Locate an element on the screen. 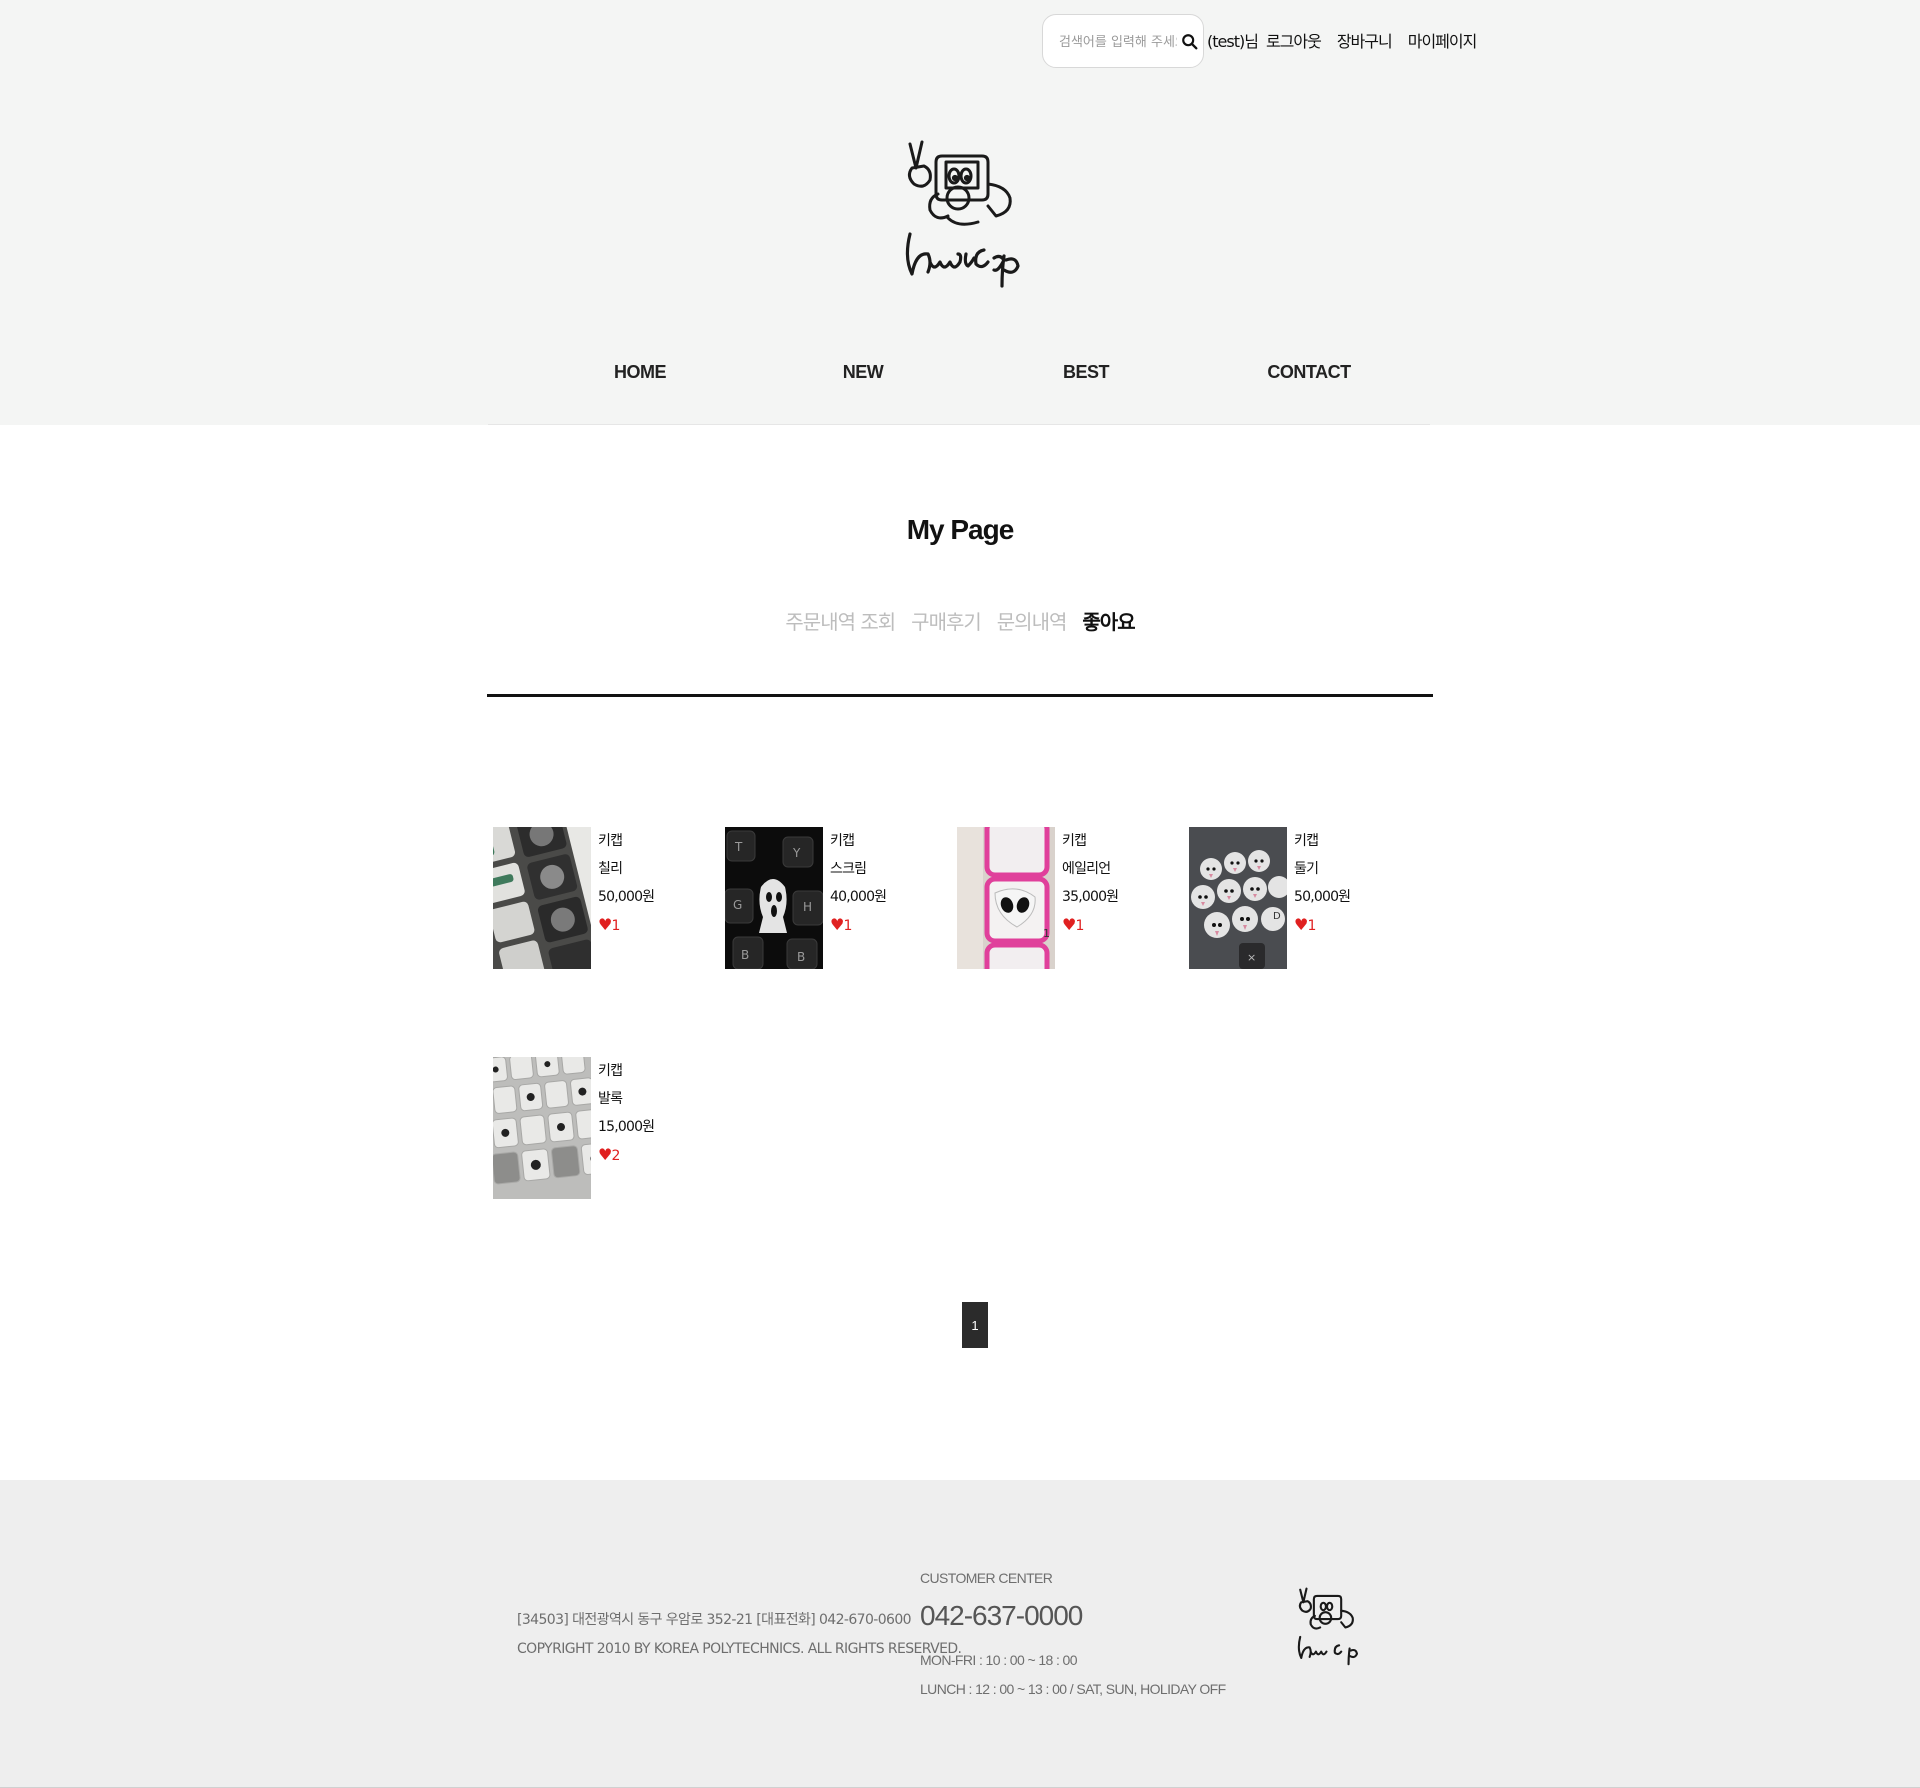 This screenshot has width=1920, height=1788. product-info: 키캡 둘기 50,000원 ♥1 is located at coordinates (1322, 883).